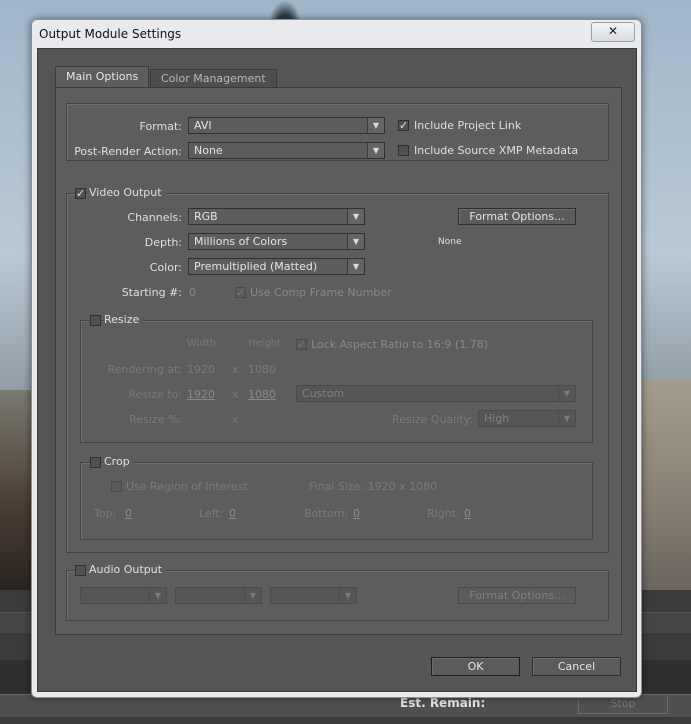 This screenshot has height=724, width=691. What do you see at coordinates (403, 150) in the screenshot?
I see `include-xmp-checkbox` at bounding box center [403, 150].